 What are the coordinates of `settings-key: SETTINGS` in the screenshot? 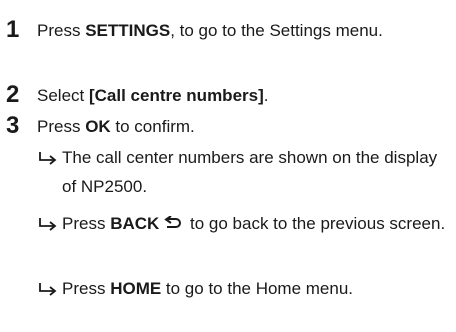 It's located at (128, 30).